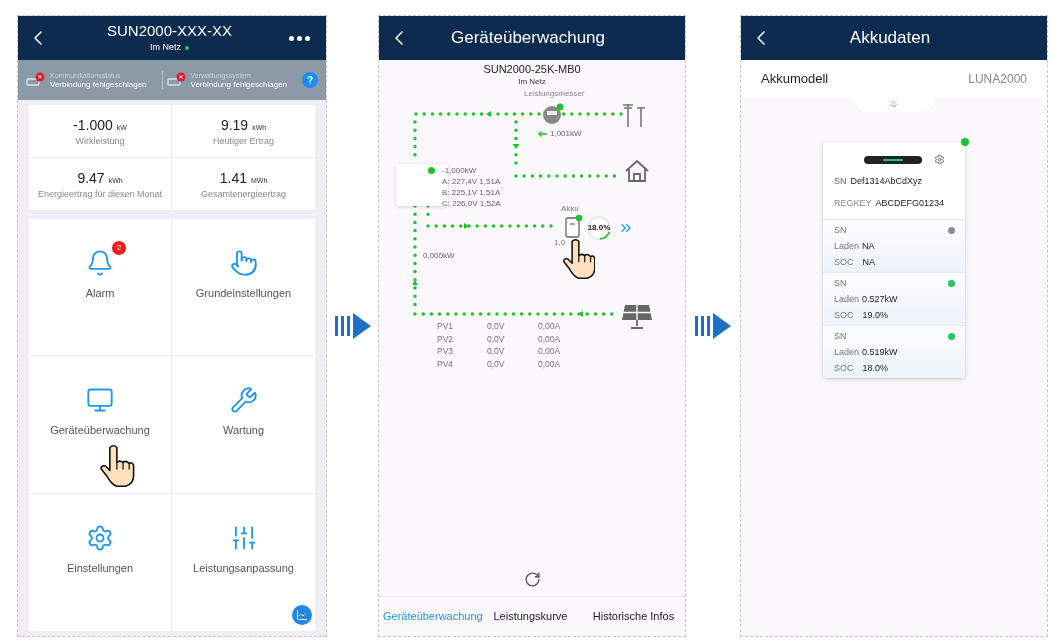  What do you see at coordinates (460, 170) in the screenshot?
I see `inverter-reading: -1,000kW` at bounding box center [460, 170].